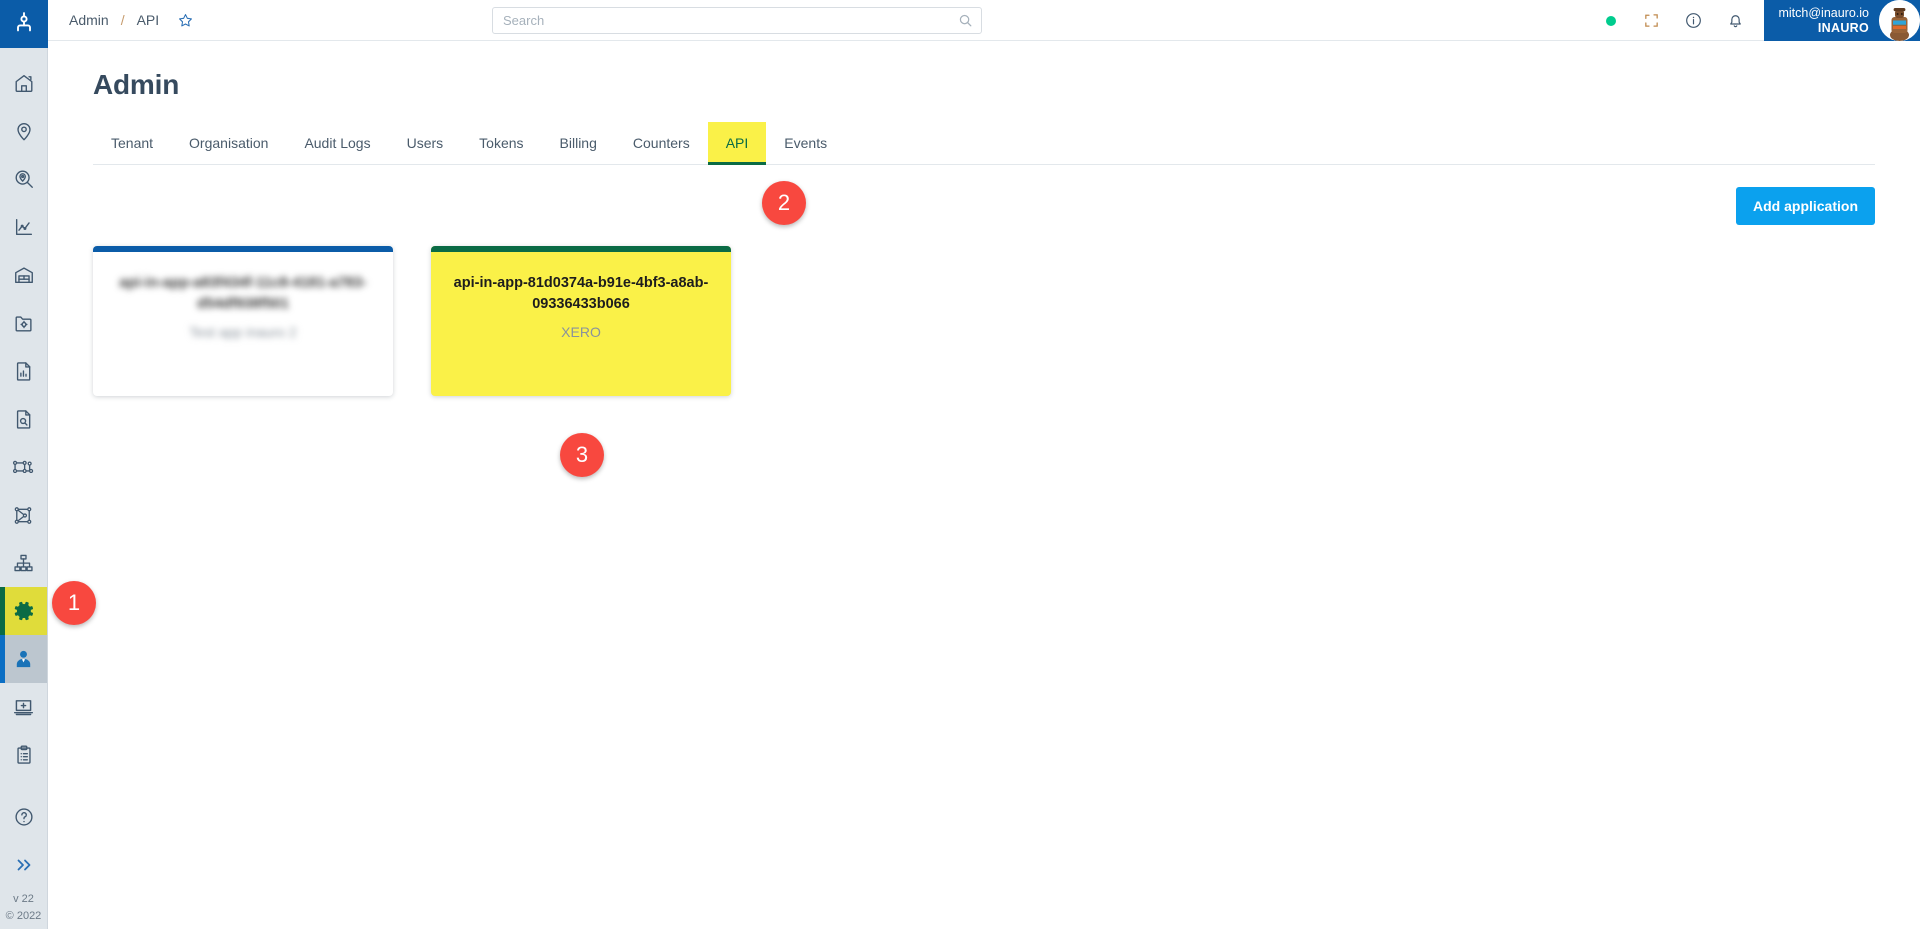 This screenshot has width=1920, height=929. I want to click on sidebar-item-shapes, so click(23, 515).